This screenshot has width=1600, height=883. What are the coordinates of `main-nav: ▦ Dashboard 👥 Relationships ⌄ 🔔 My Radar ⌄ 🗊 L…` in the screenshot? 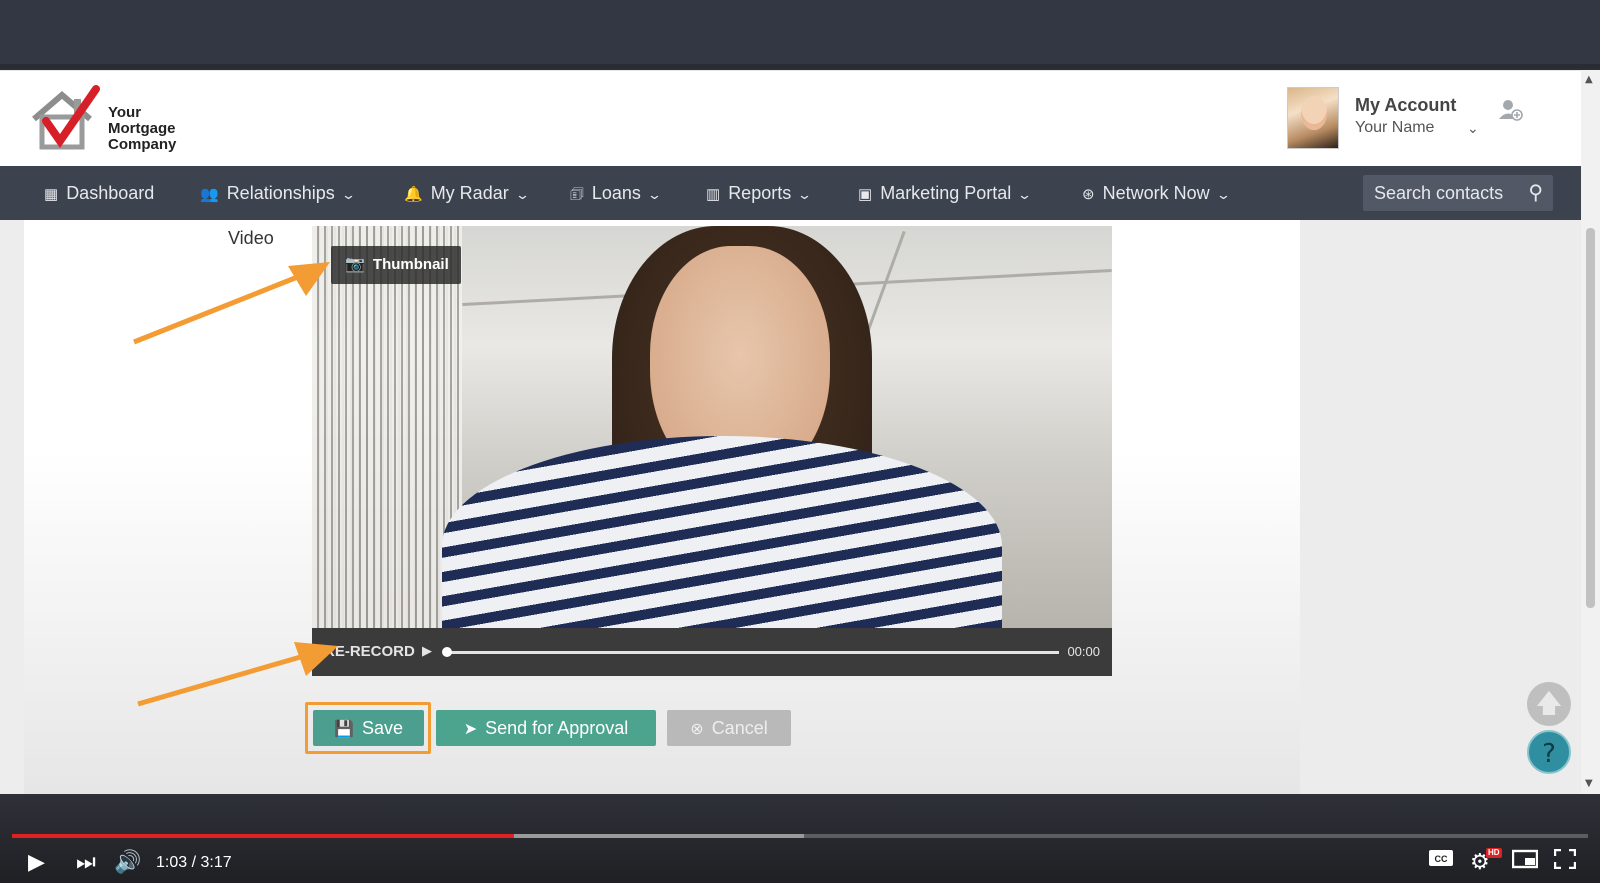 It's located at (790, 193).